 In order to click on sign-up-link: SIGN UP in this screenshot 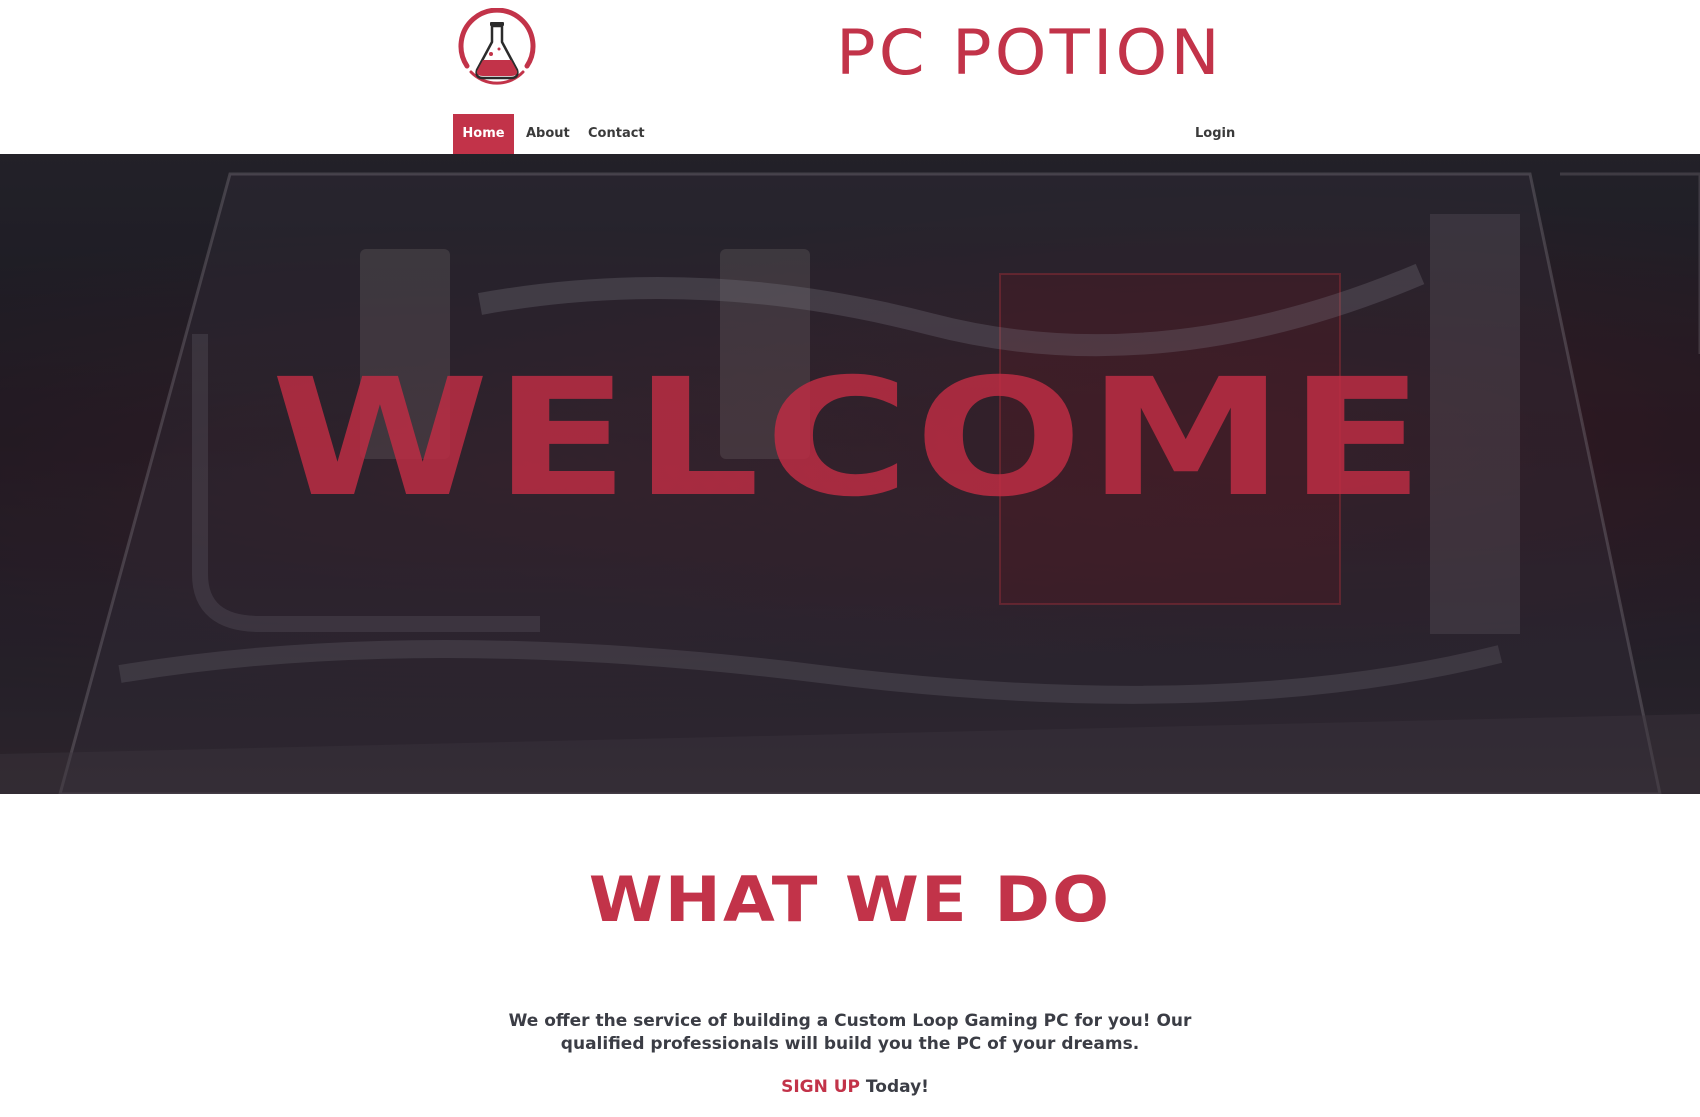, I will do `click(820, 1087)`.